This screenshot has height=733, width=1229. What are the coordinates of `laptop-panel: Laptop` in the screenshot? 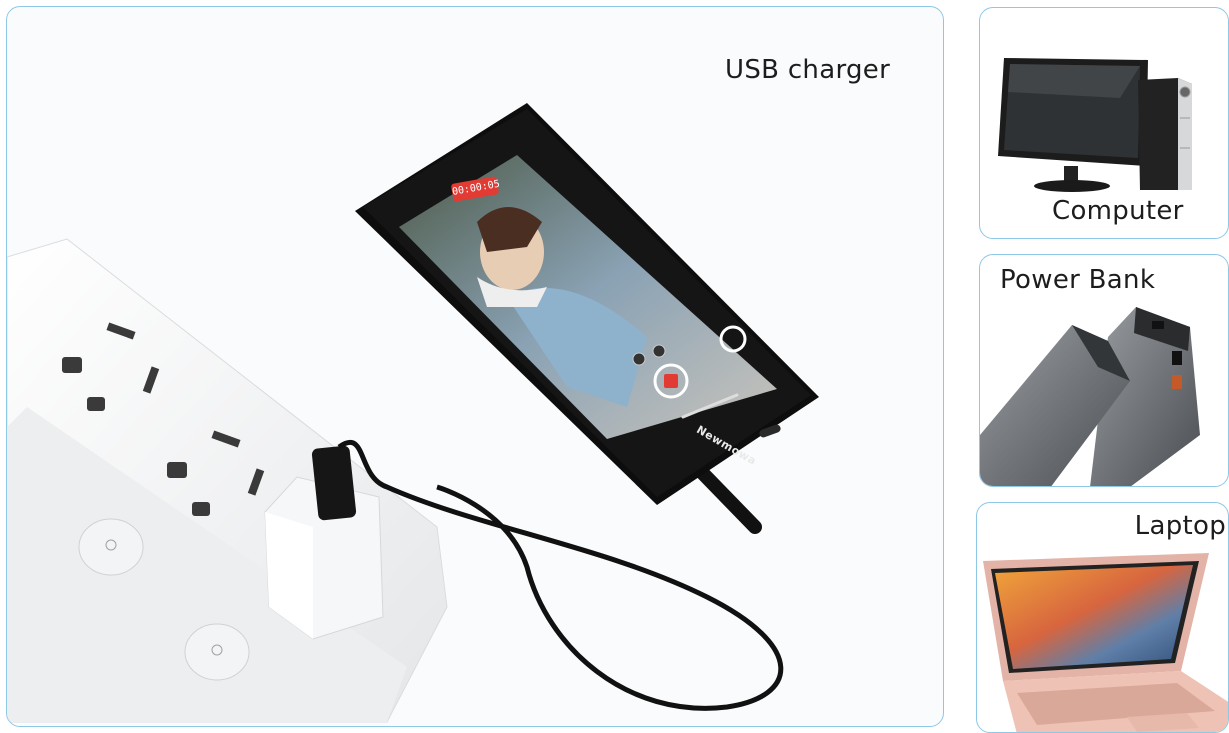 It's located at (1102, 617).